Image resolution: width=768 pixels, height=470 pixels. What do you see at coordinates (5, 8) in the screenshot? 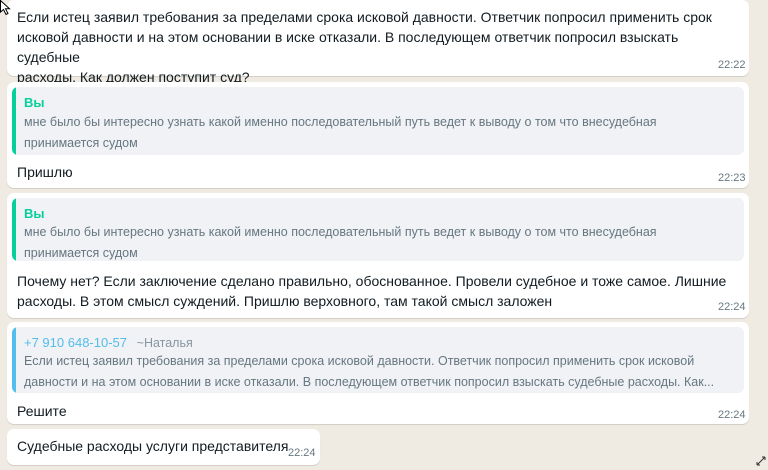
I see `mouse-pointer-icon` at bounding box center [5, 8].